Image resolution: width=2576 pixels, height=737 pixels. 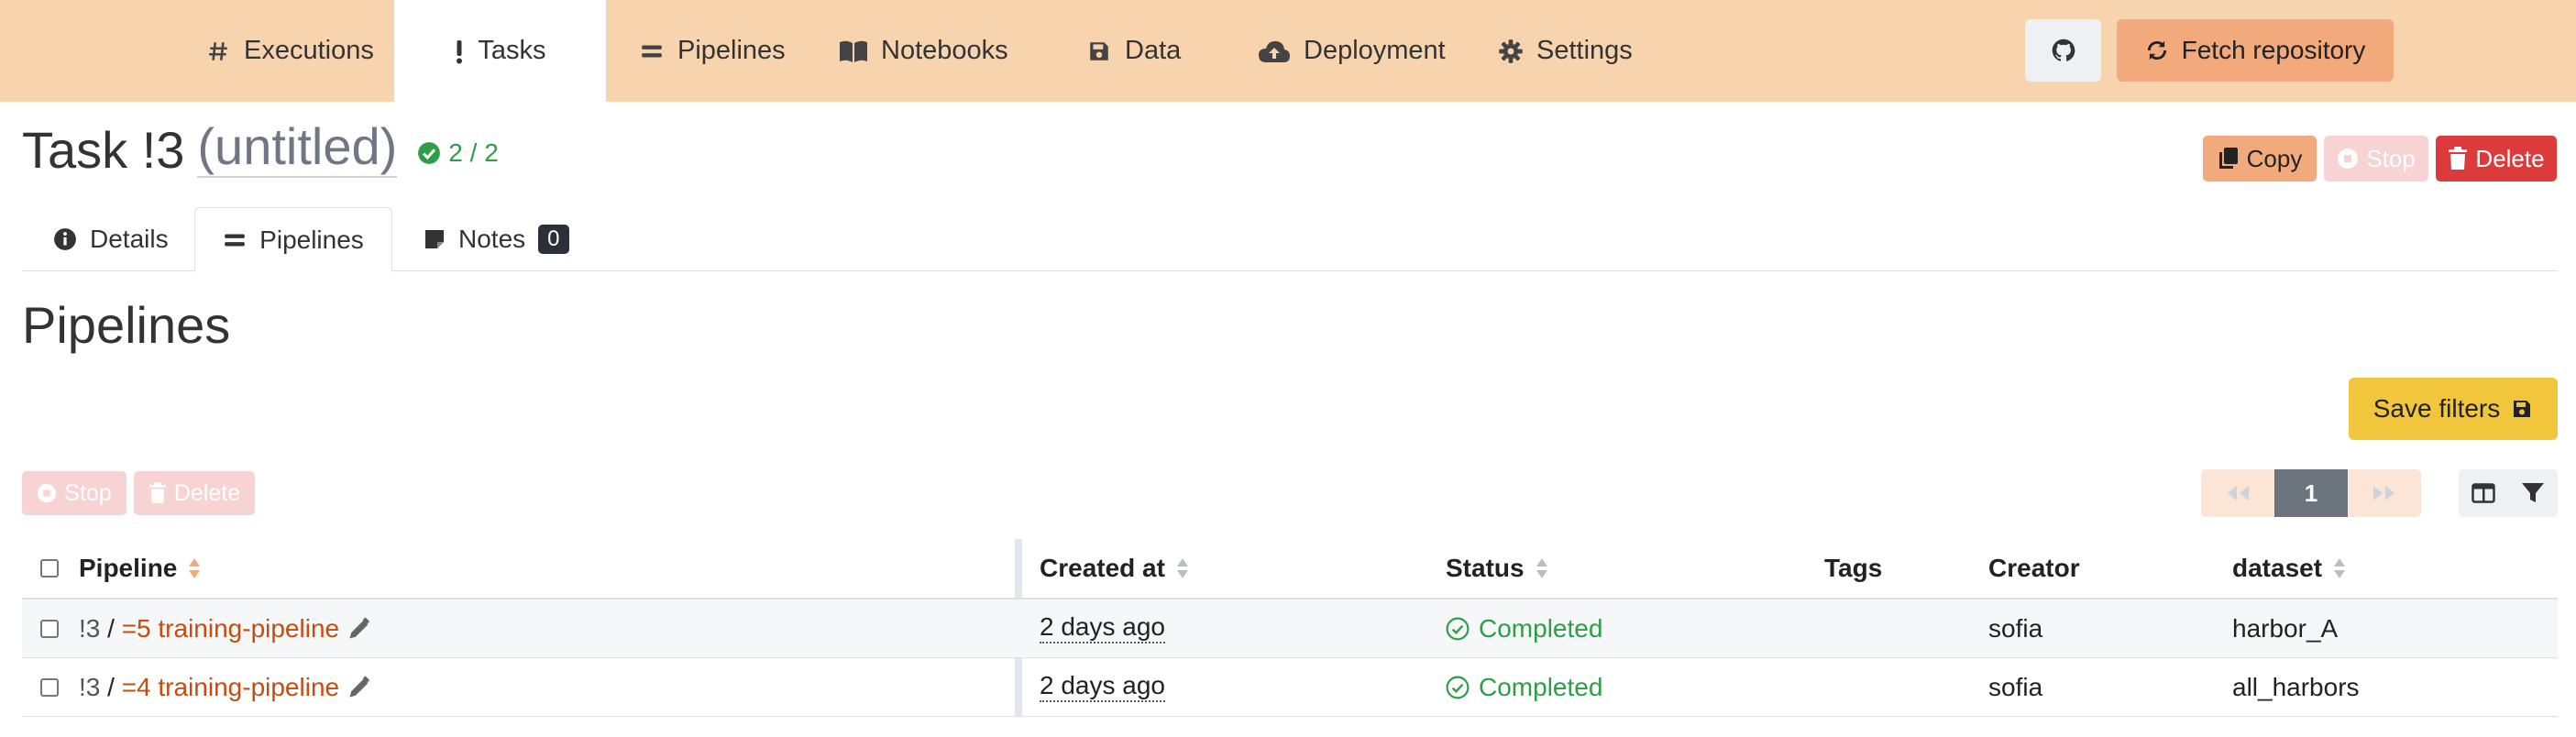 What do you see at coordinates (924, 51) in the screenshot?
I see `nav-notebooks: Notebooks` at bounding box center [924, 51].